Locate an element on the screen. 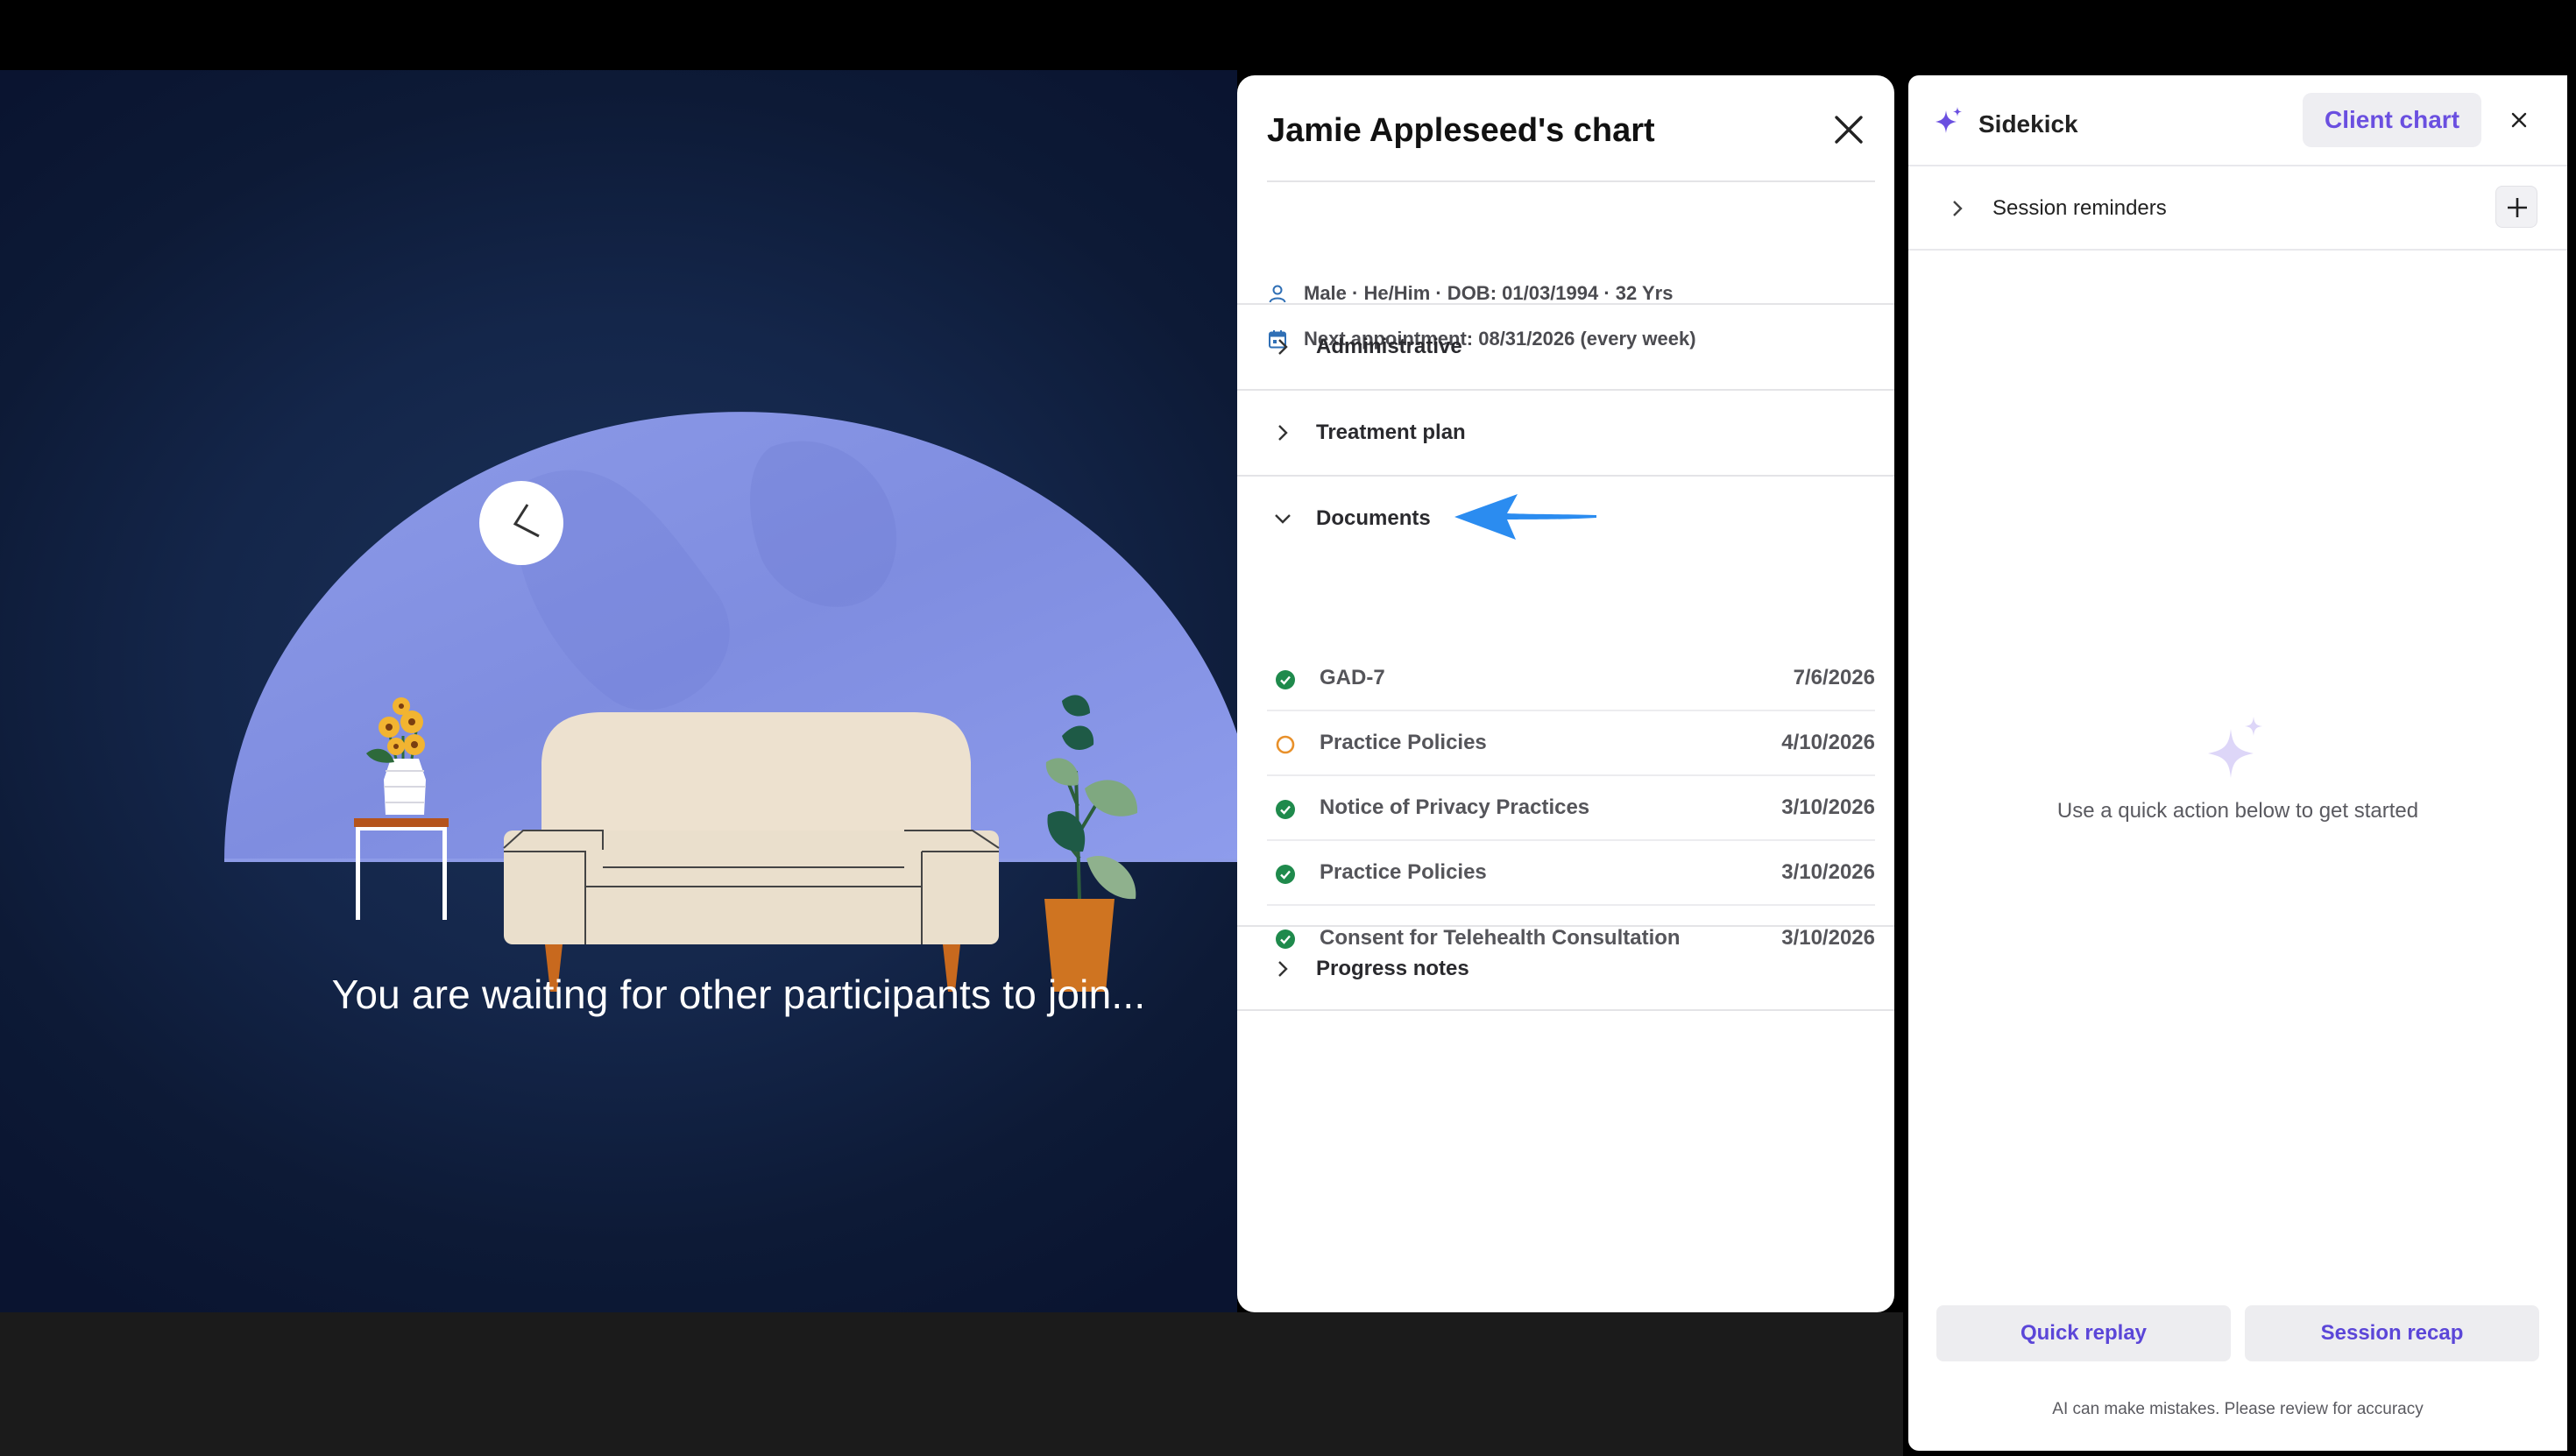 The width and height of the screenshot is (2576, 1456). quick-replay-button: Quick replay is located at coordinates (2083, 1333).